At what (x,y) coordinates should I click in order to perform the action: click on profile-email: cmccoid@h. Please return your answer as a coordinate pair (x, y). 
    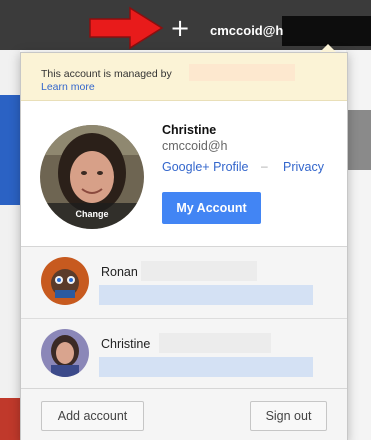
    Looking at the image, I should click on (195, 146).